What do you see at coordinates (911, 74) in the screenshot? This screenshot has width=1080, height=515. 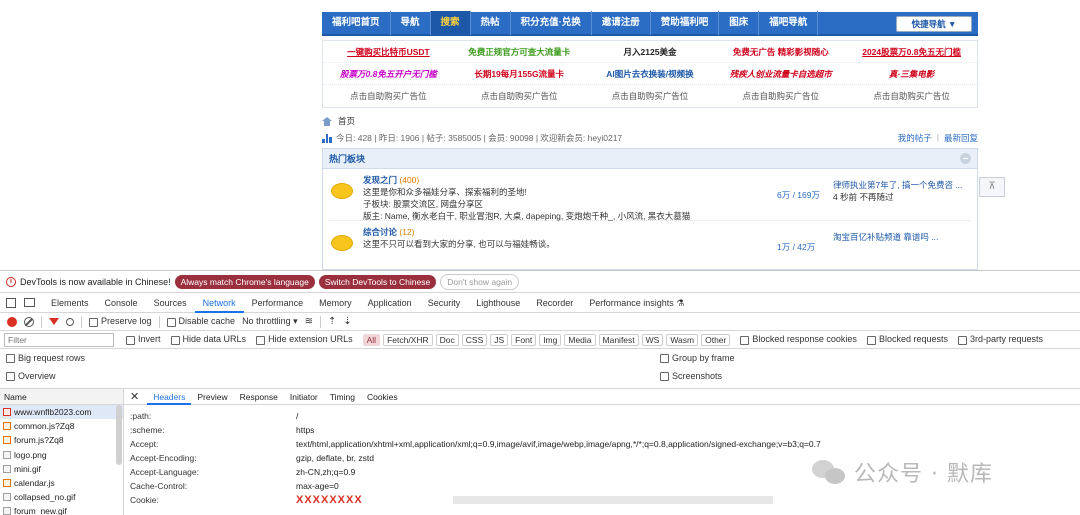 I see `ad-link: 真·三集电影` at bounding box center [911, 74].